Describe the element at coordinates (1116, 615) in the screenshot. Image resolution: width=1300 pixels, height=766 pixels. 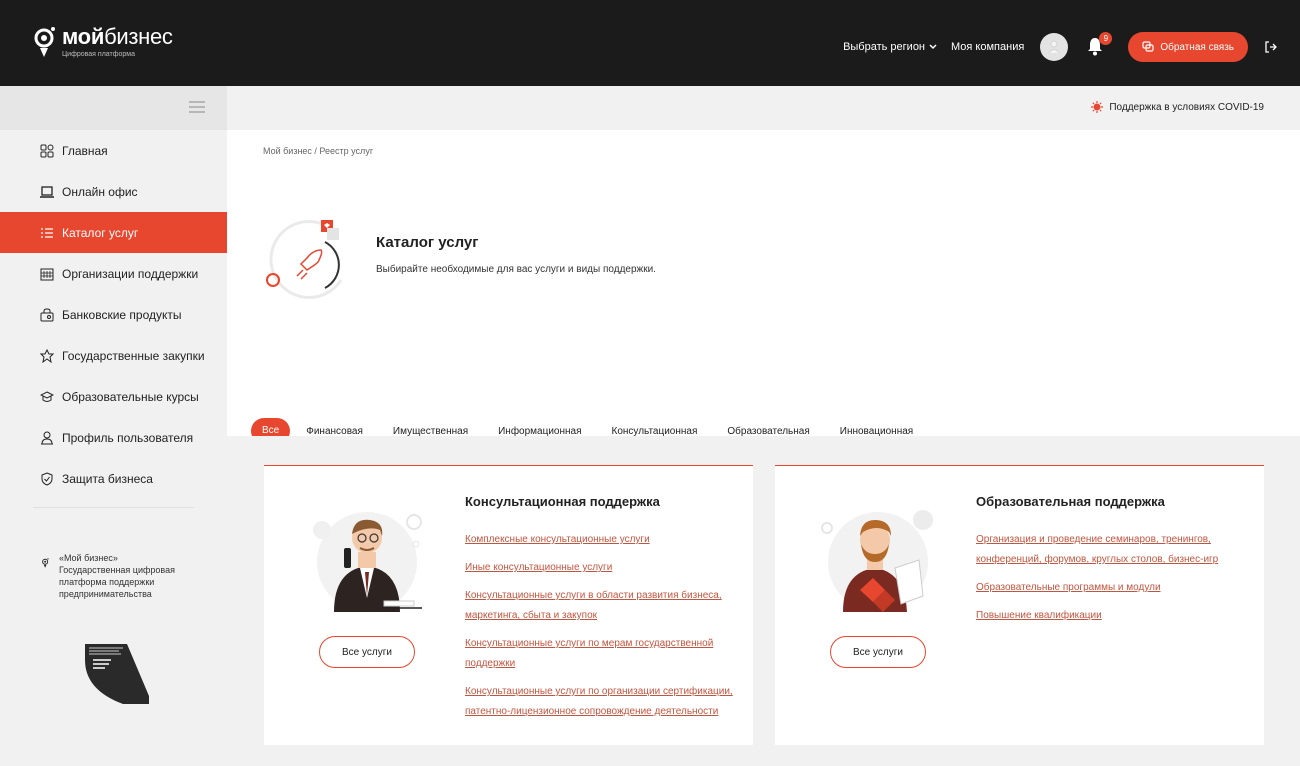
I see `list-item: Повышение квалификации` at that location.